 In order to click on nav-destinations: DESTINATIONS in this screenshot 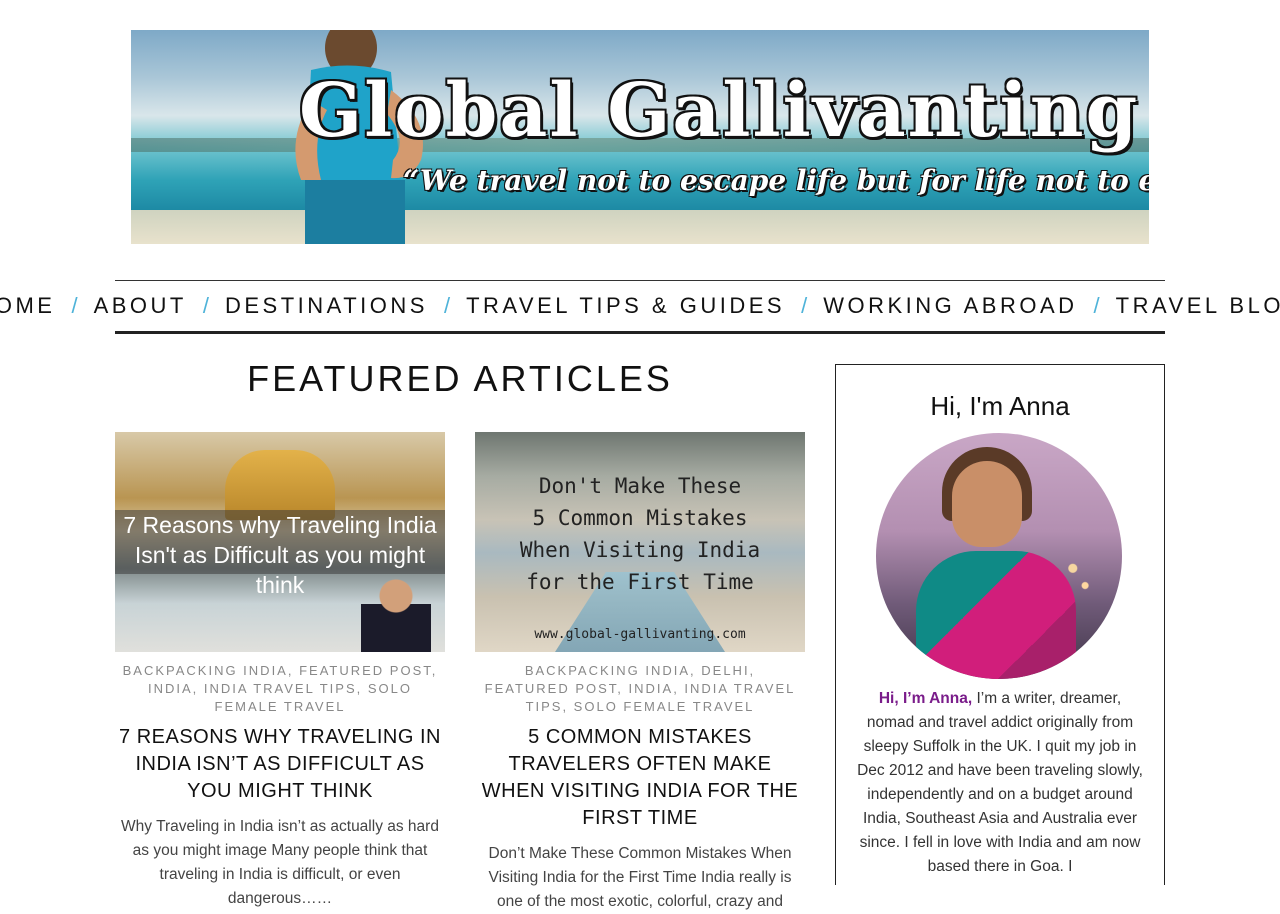, I will do `click(326, 306)`.